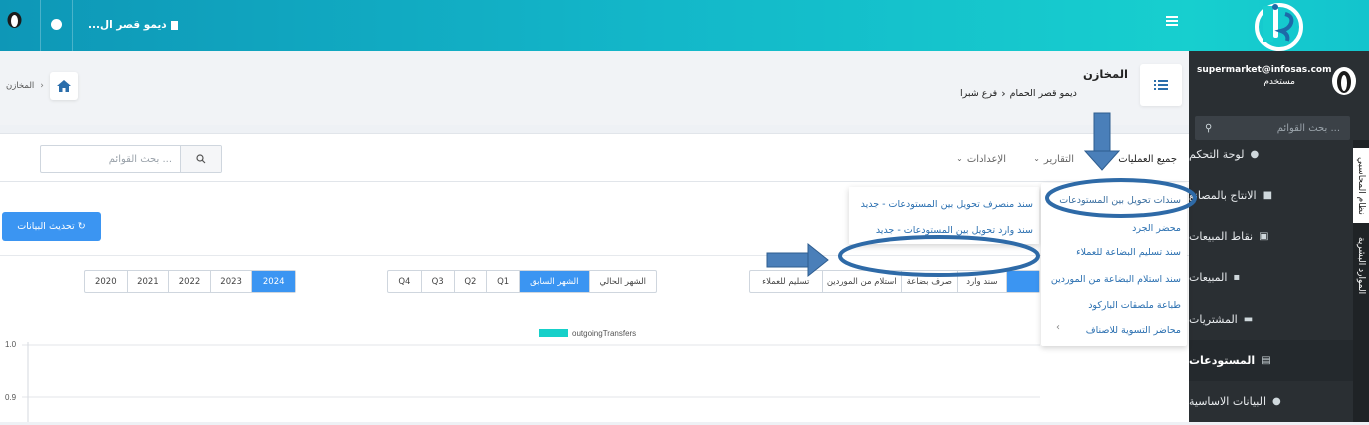 The width and height of the screenshot is (1369, 425). I want to click on annotation-arrow-right, so click(788, 260).